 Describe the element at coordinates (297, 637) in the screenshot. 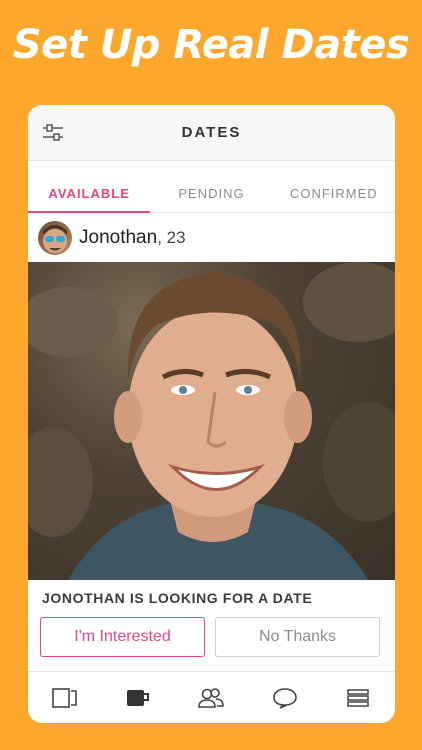

I see `no-thanks-button: No Thanks` at that location.